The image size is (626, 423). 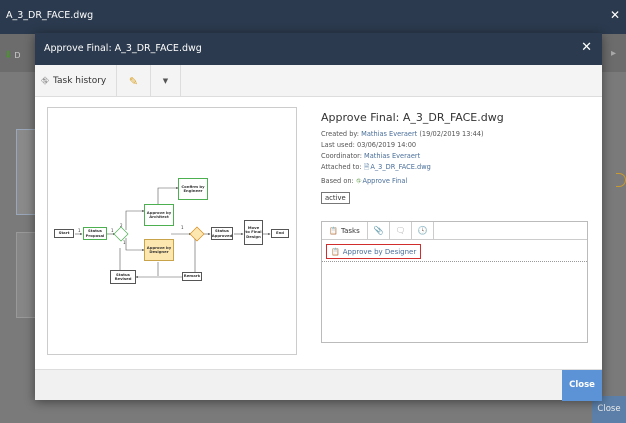 I want to click on attached-file-link: A_3_DR_FACE.dwg, so click(x=400, y=167).